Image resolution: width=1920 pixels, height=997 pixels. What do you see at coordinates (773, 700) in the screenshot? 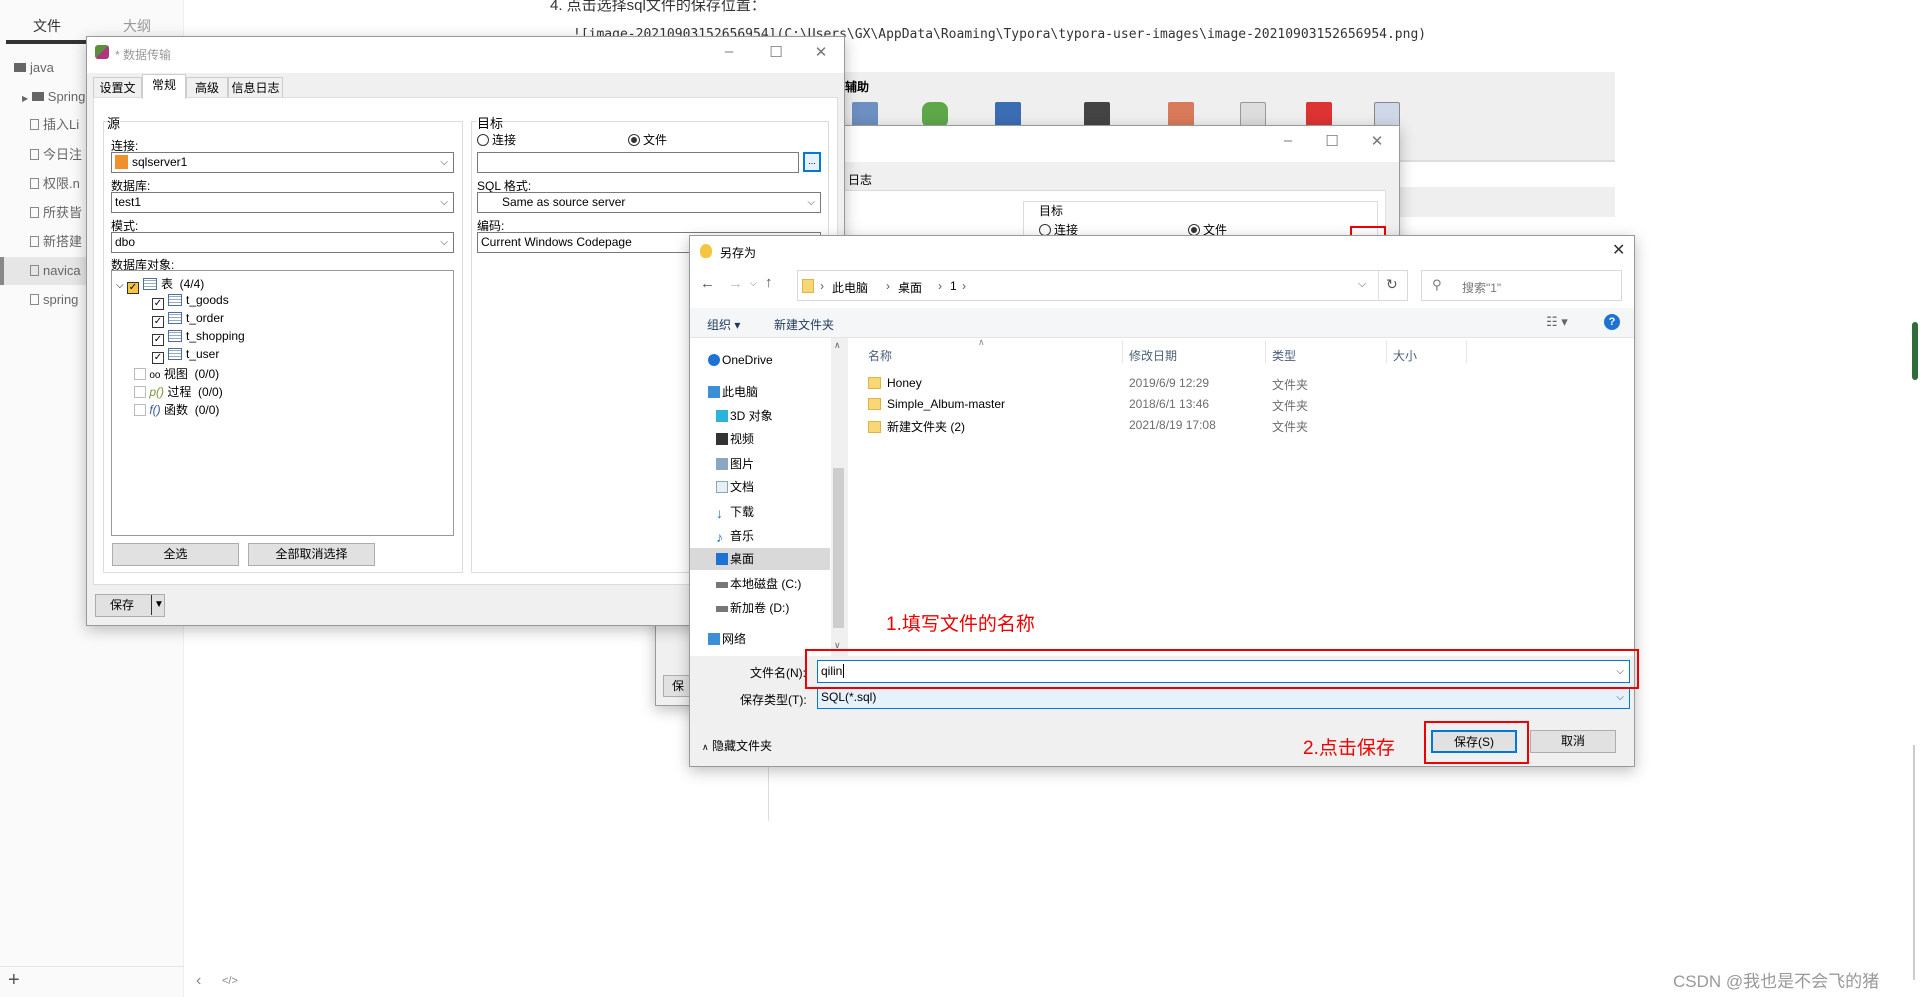
I see `filetype-label: 保存类型(T):` at bounding box center [773, 700].